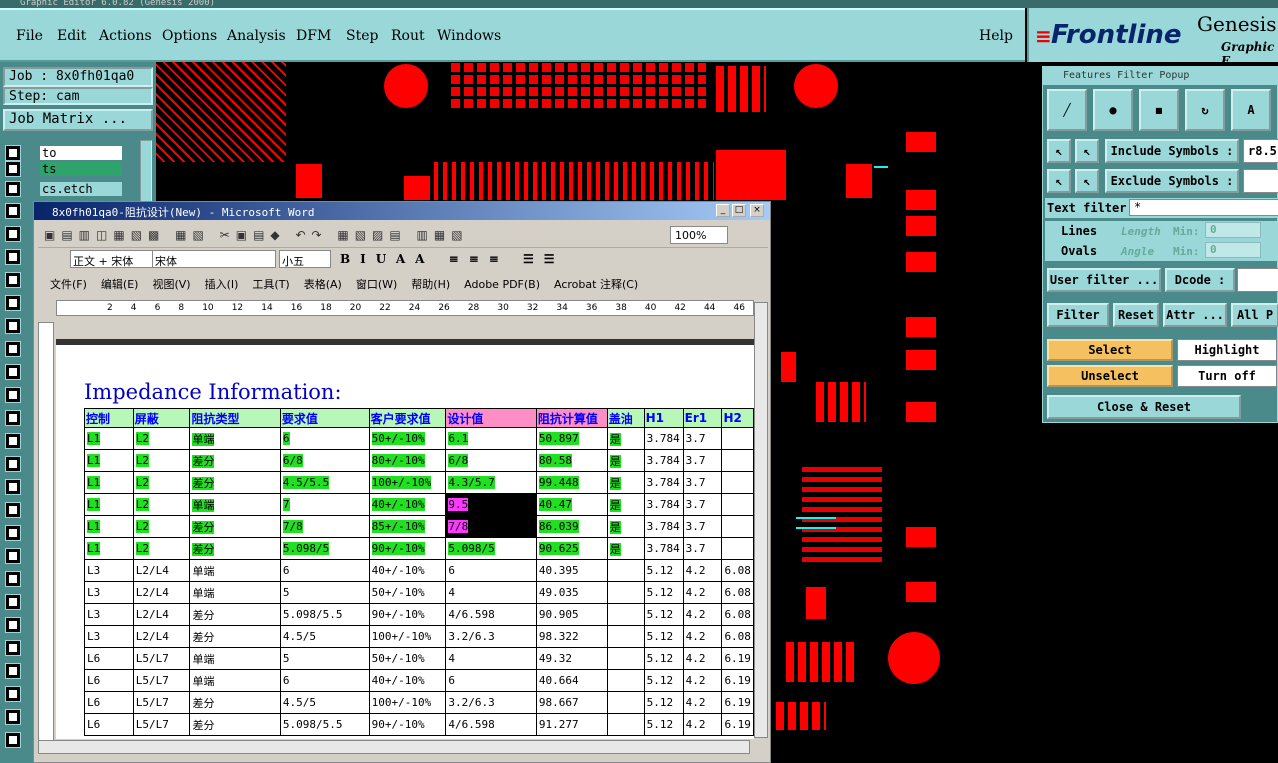  Describe the element at coordinates (214, 259) in the screenshot. I see `font-select: 宋体` at that location.